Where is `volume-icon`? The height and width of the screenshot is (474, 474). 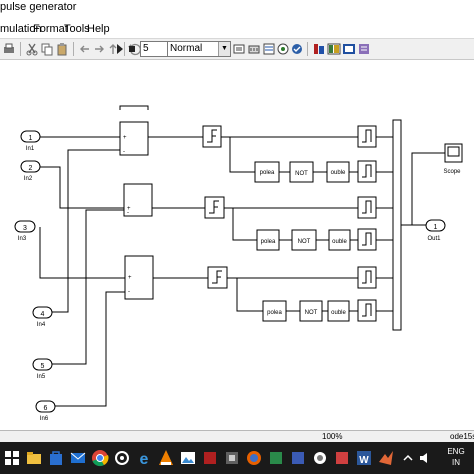
volume-icon is located at coordinates (426, 458).